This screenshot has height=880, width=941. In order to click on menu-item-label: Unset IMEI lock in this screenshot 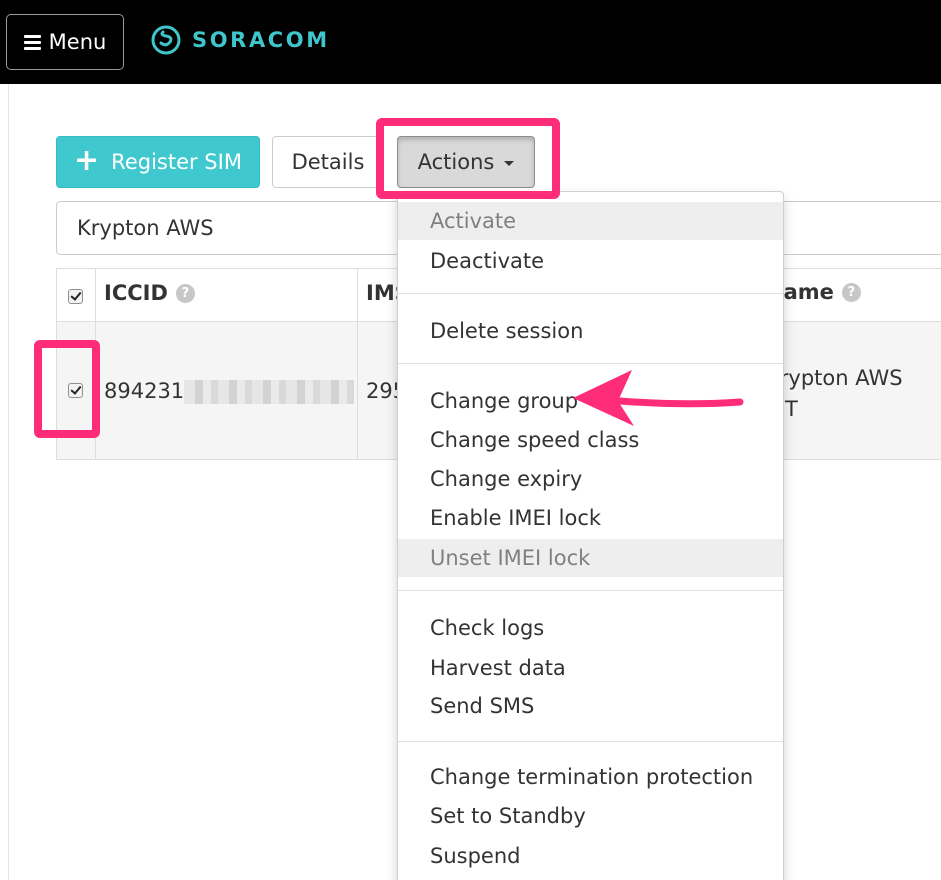, I will do `click(510, 558)`.